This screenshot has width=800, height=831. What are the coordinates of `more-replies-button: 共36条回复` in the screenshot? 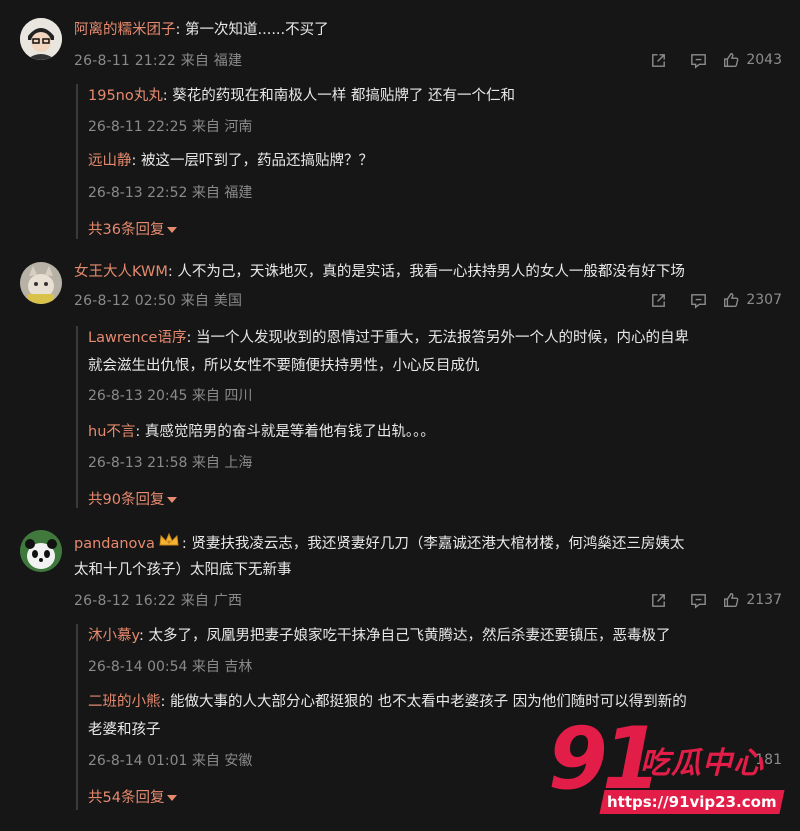 It's located at (133, 228).